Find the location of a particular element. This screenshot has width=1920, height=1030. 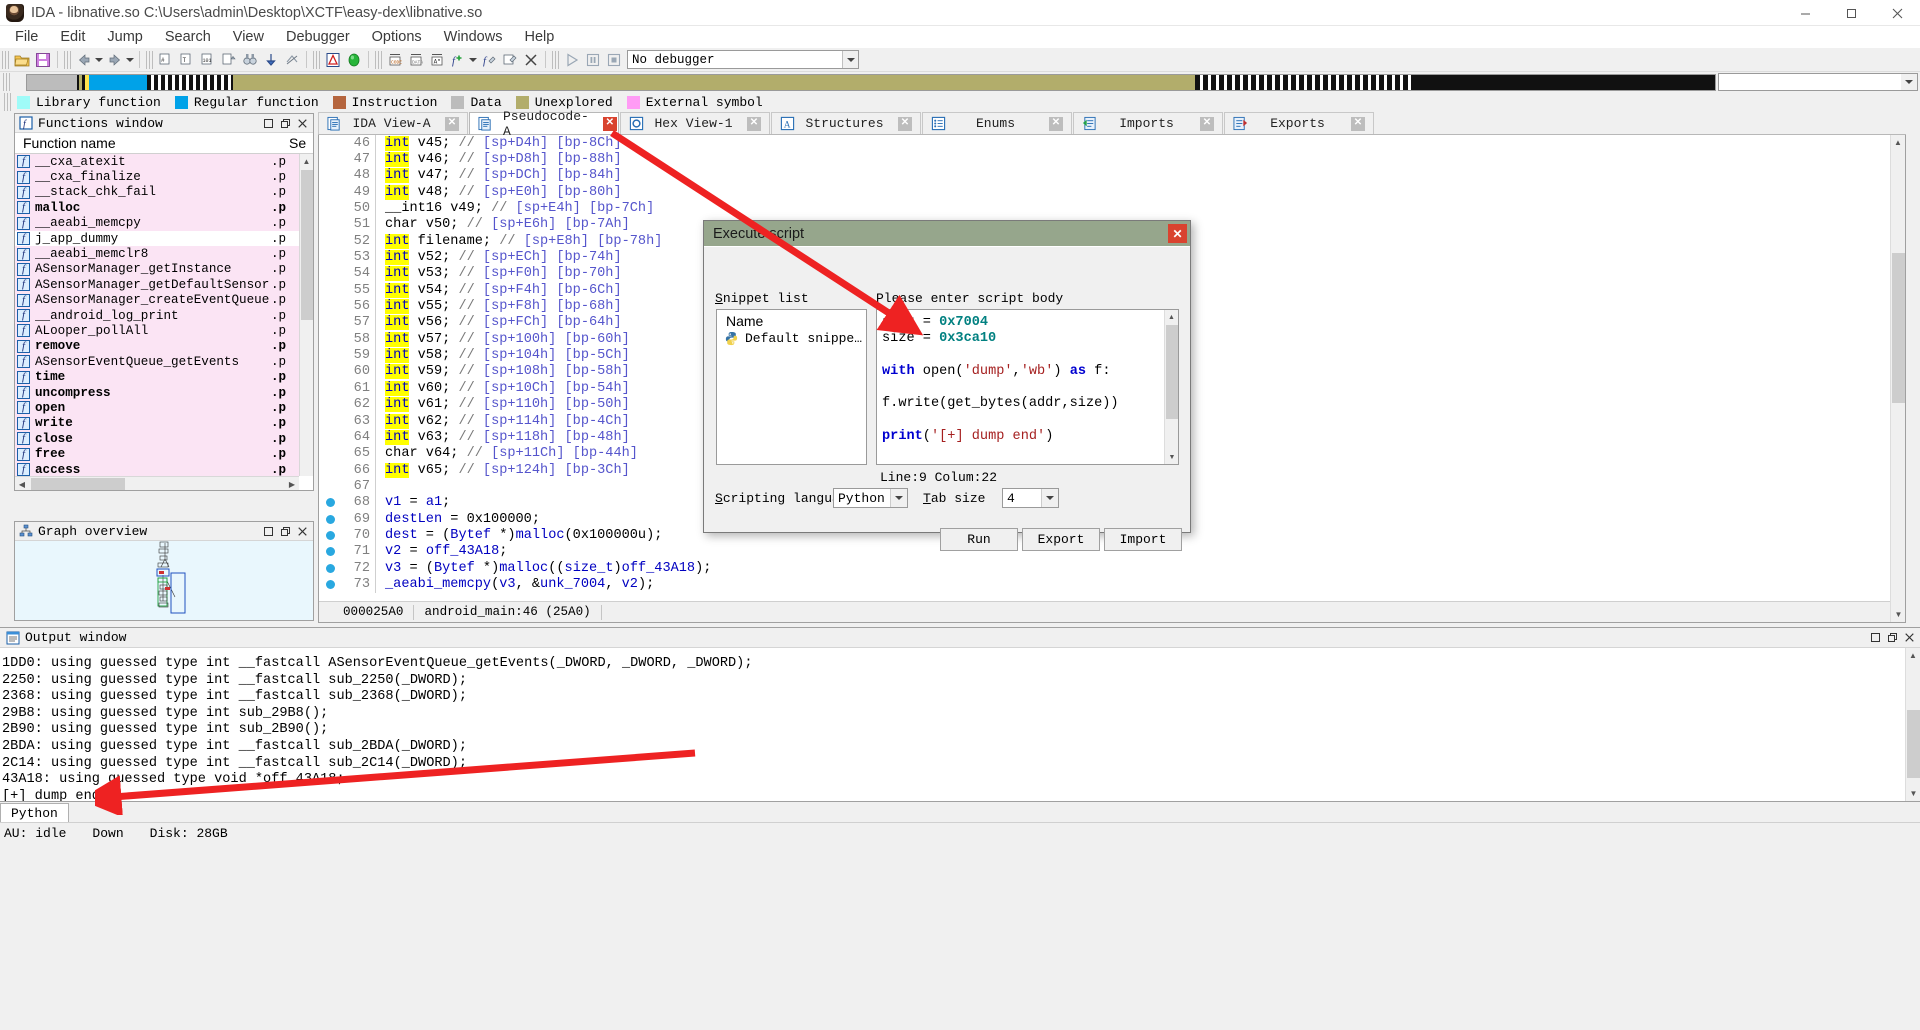

stop-debugger-icon is located at coordinates (613, 60).